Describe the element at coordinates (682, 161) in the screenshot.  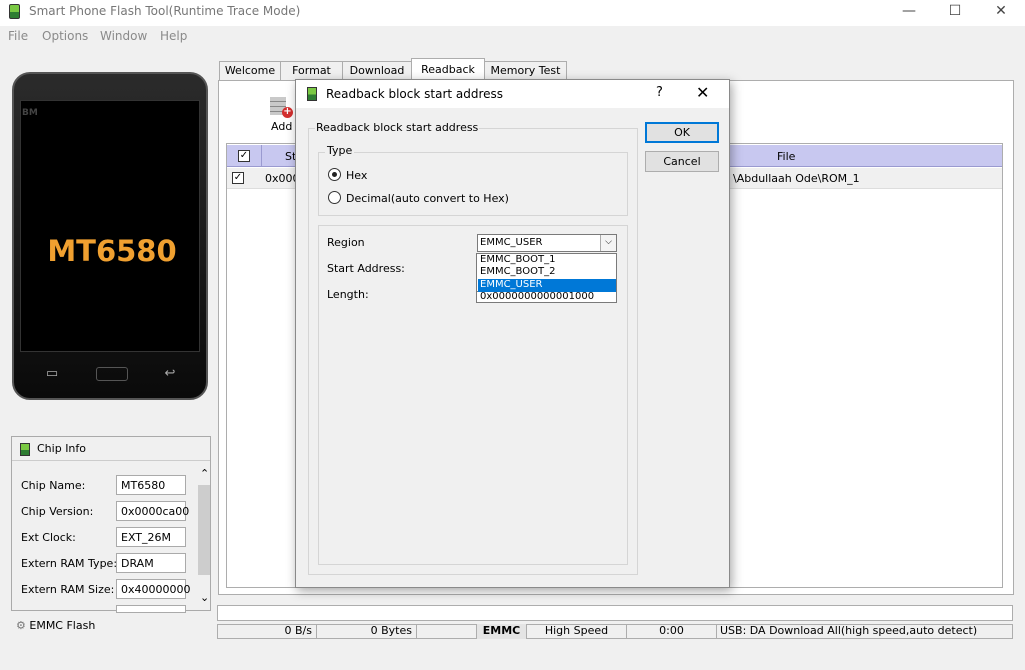
I see `cancel-button: Cancel` at that location.